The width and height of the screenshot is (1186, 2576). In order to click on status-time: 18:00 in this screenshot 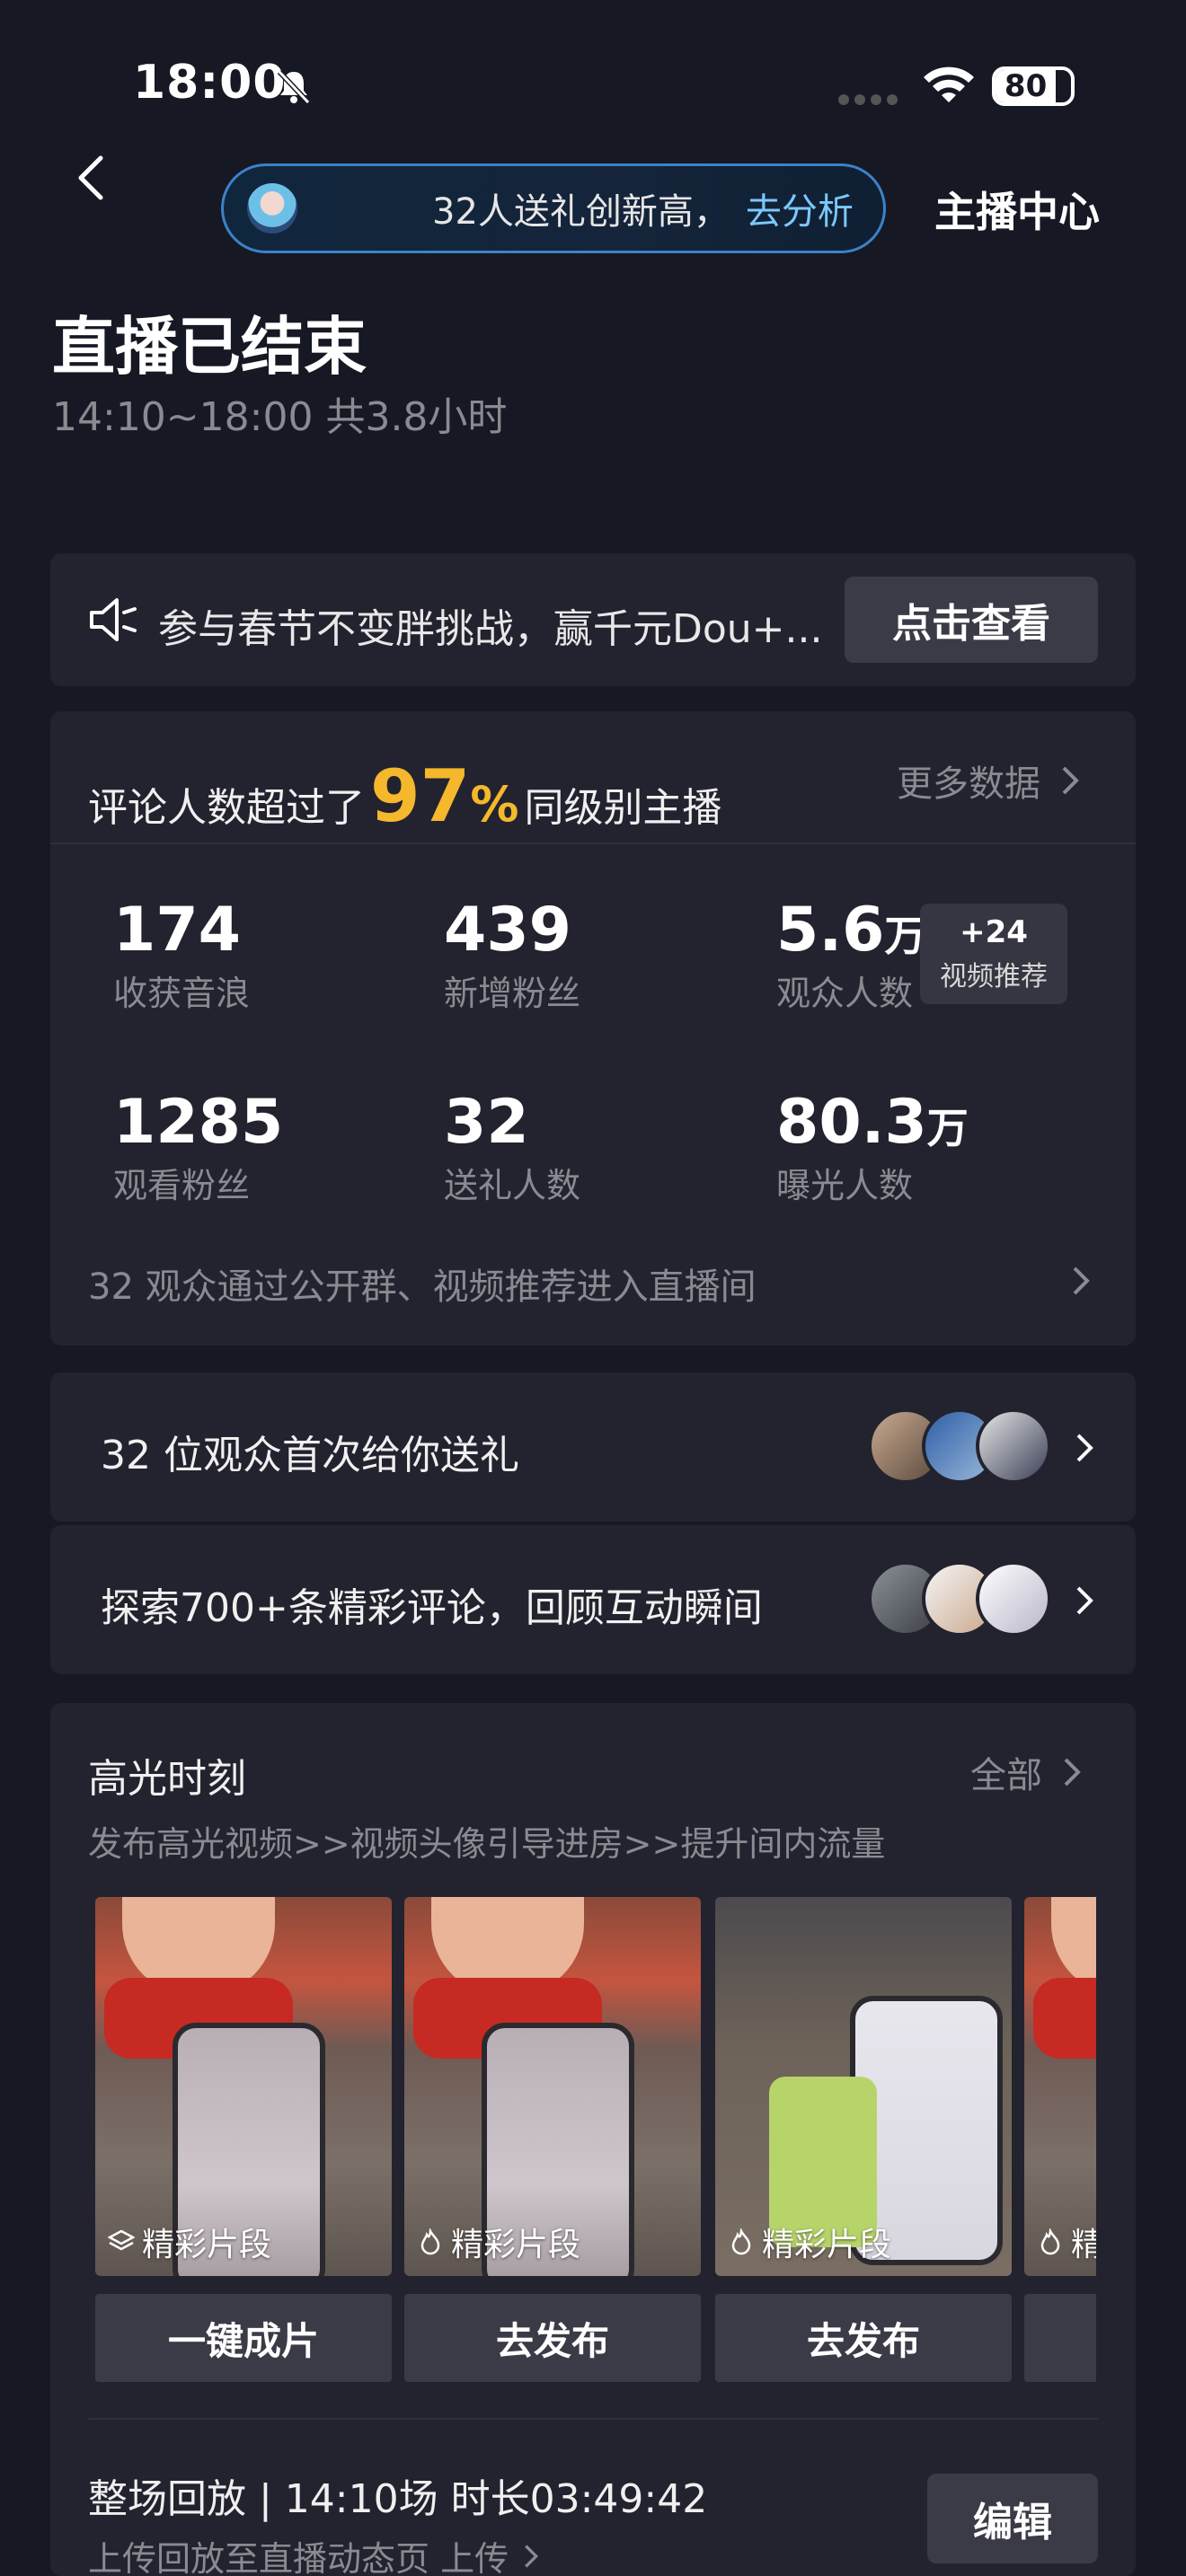, I will do `click(210, 83)`.